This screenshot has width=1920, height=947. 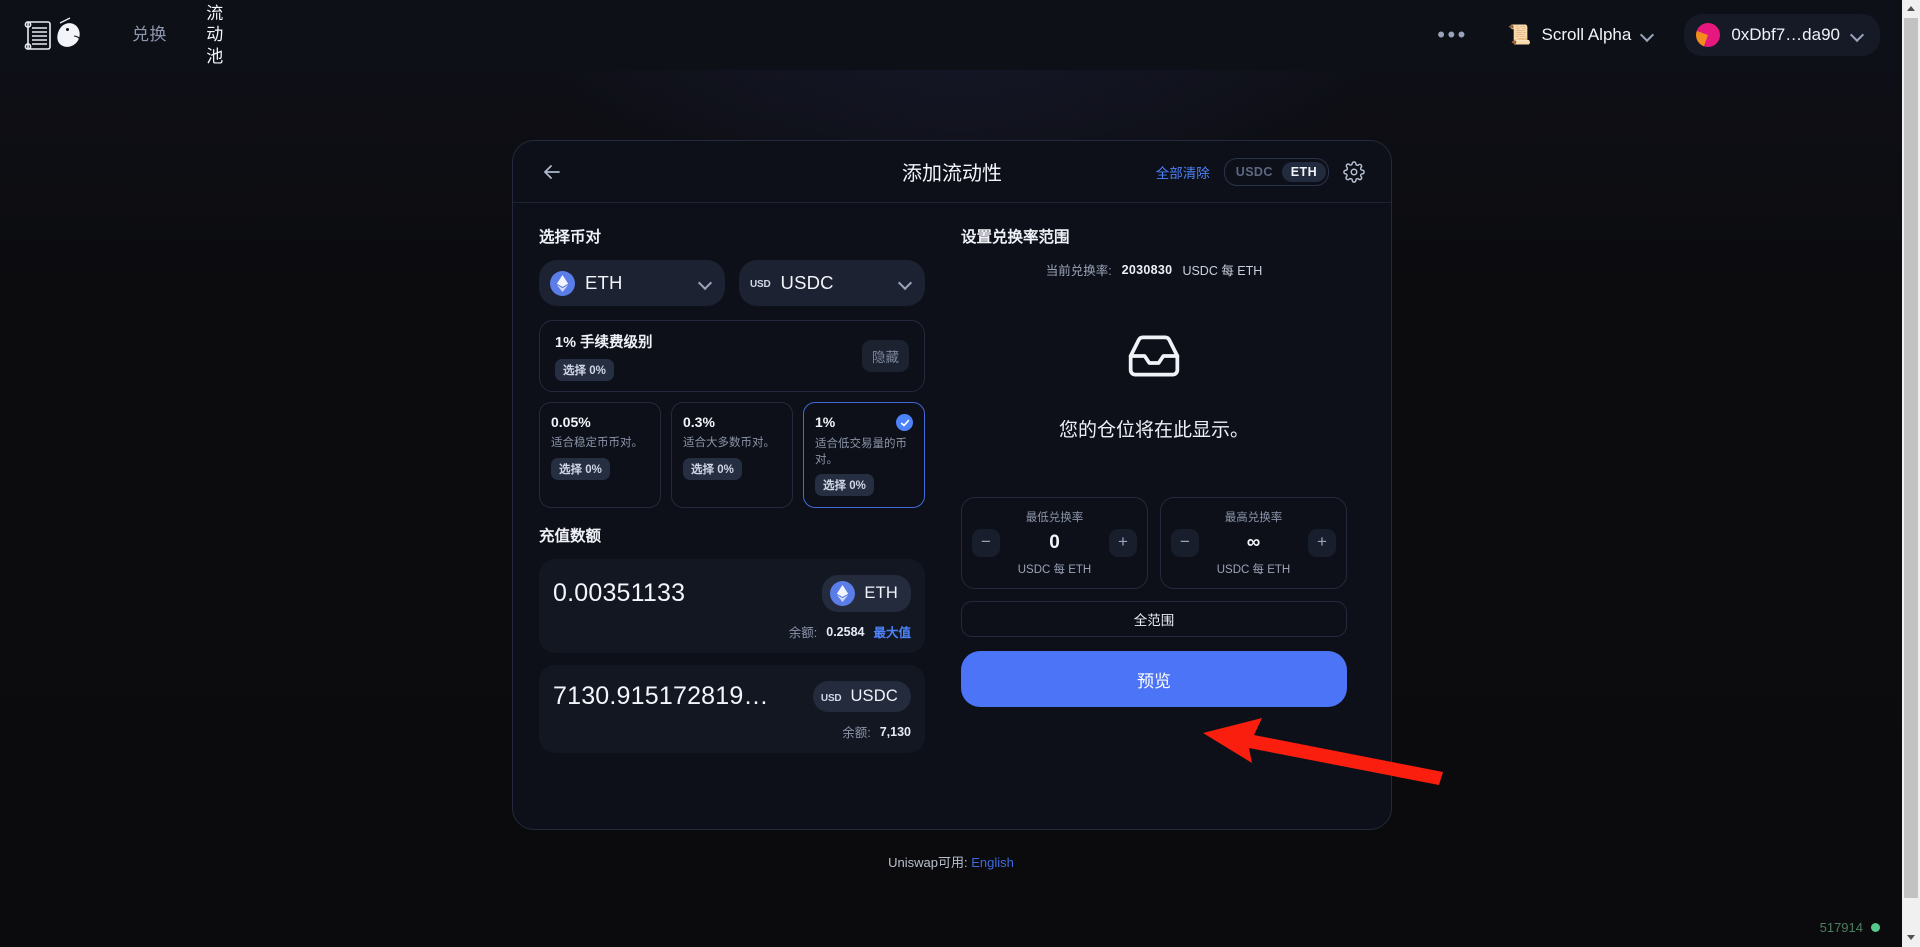 What do you see at coordinates (584, 370) in the screenshot?
I see `fee-tier-select-pill: 选择 0%` at bounding box center [584, 370].